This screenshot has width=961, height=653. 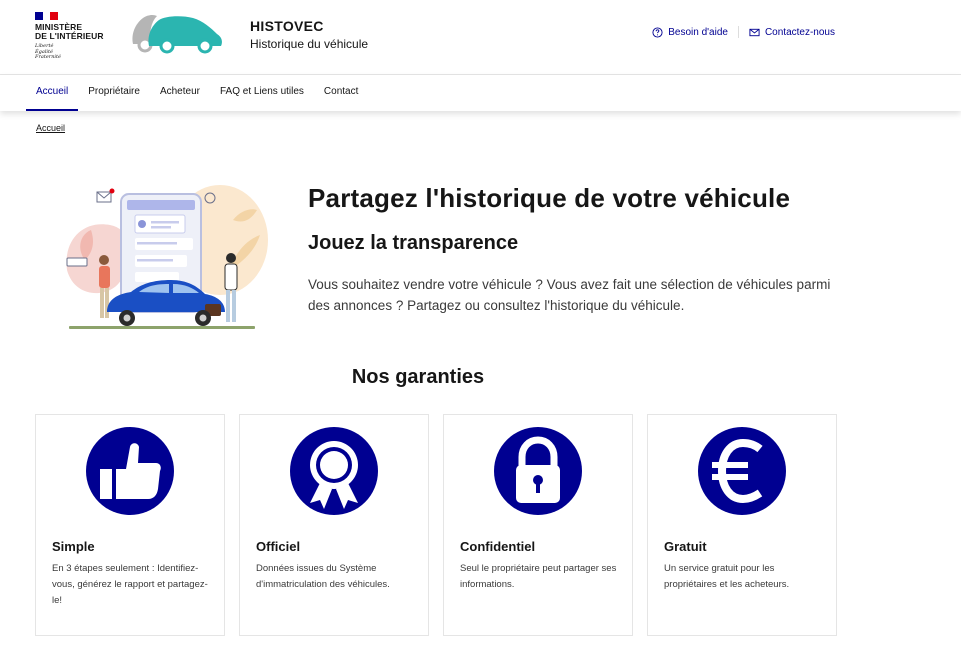 What do you see at coordinates (177, 34) in the screenshot?
I see `histovec-car-logo-icon` at bounding box center [177, 34].